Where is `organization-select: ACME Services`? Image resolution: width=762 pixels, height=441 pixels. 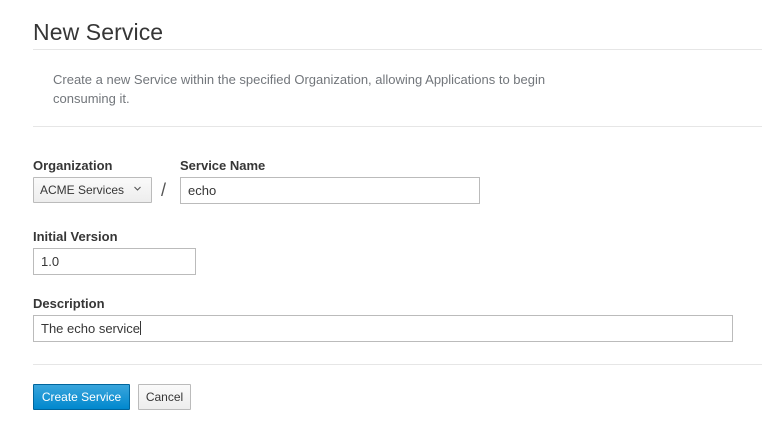 organization-select: ACME Services is located at coordinates (92, 190).